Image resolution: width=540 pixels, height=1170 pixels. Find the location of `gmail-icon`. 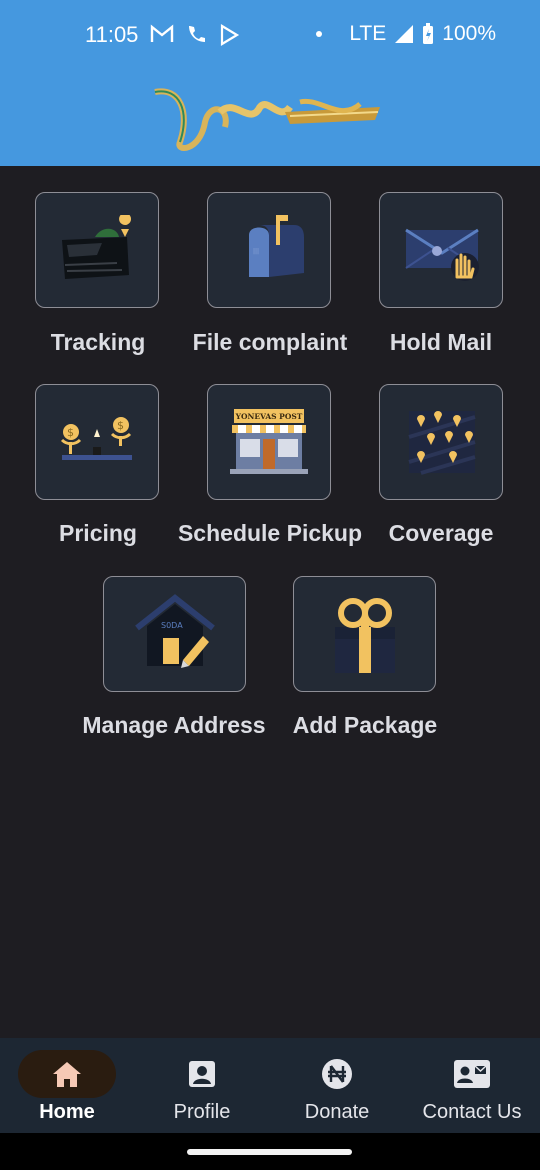

gmail-icon is located at coordinates (162, 33).